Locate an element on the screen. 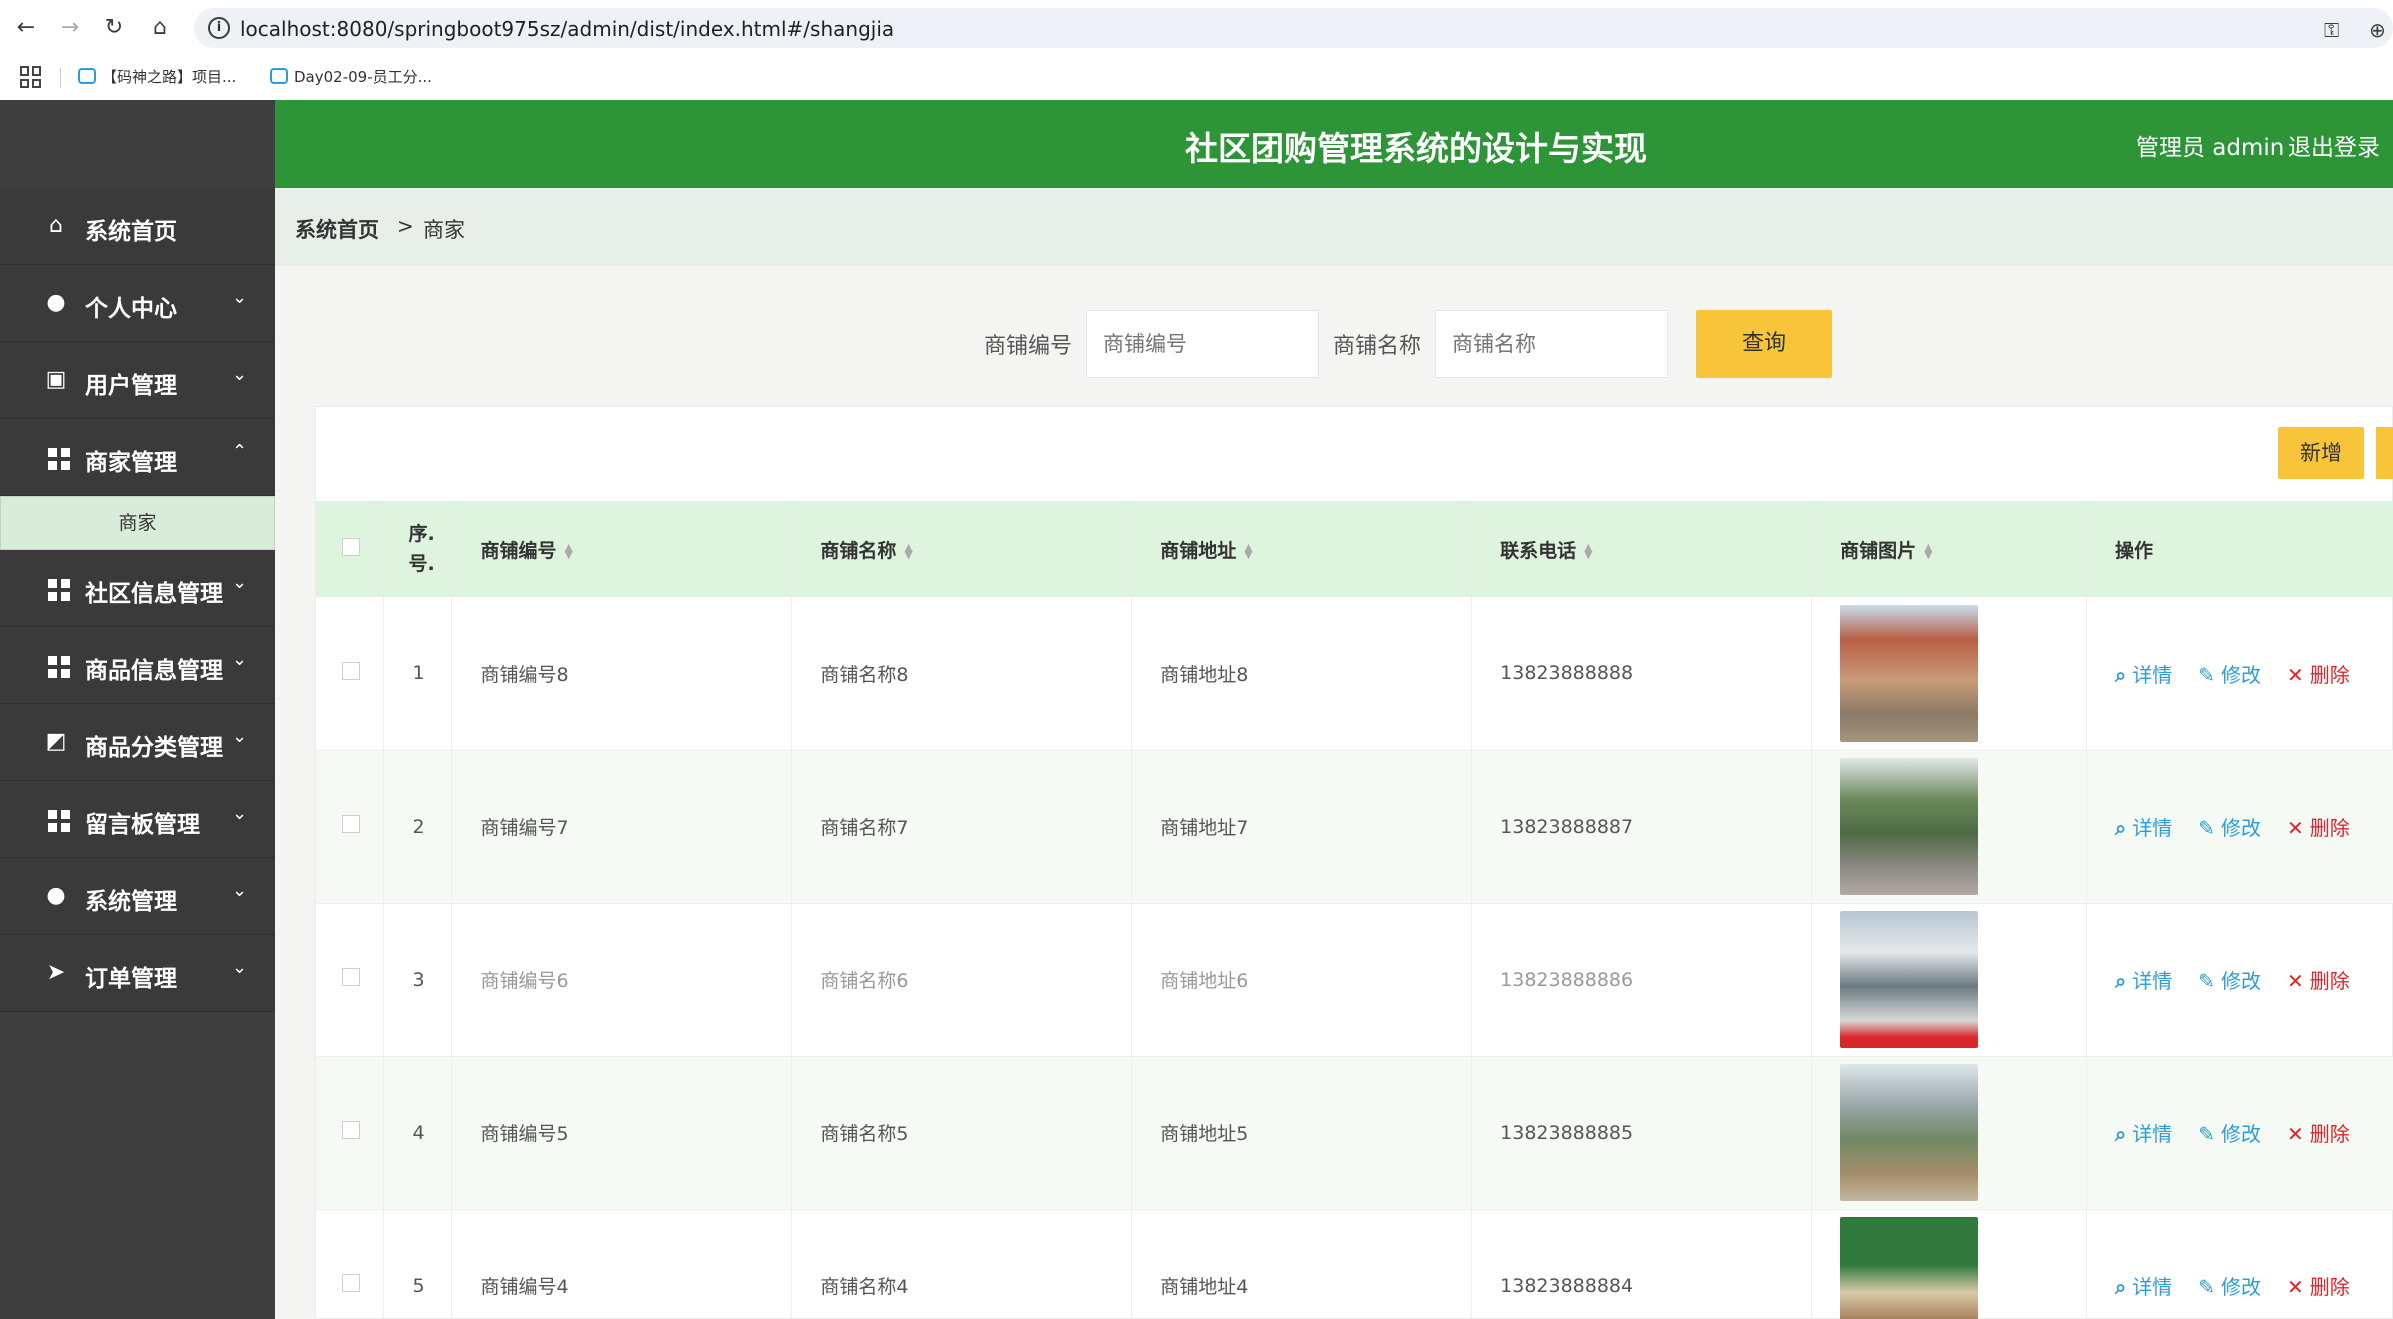 The width and height of the screenshot is (2393, 1319). sidebar-item-products: 商品信息管理 ⌄ is located at coordinates (137, 665).